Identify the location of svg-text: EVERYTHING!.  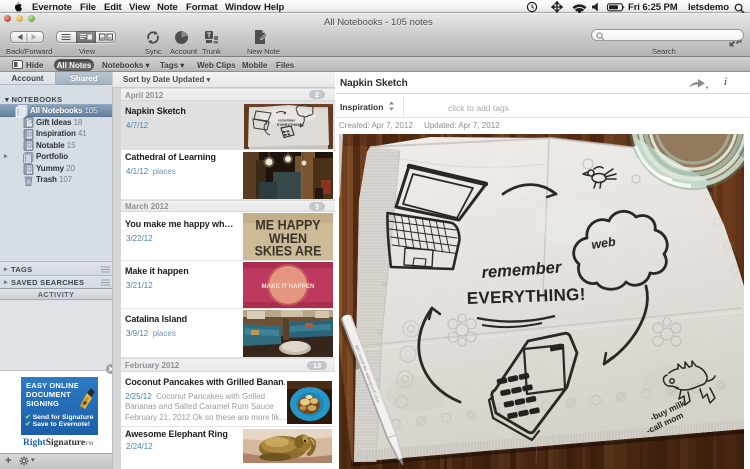
(290, 124).